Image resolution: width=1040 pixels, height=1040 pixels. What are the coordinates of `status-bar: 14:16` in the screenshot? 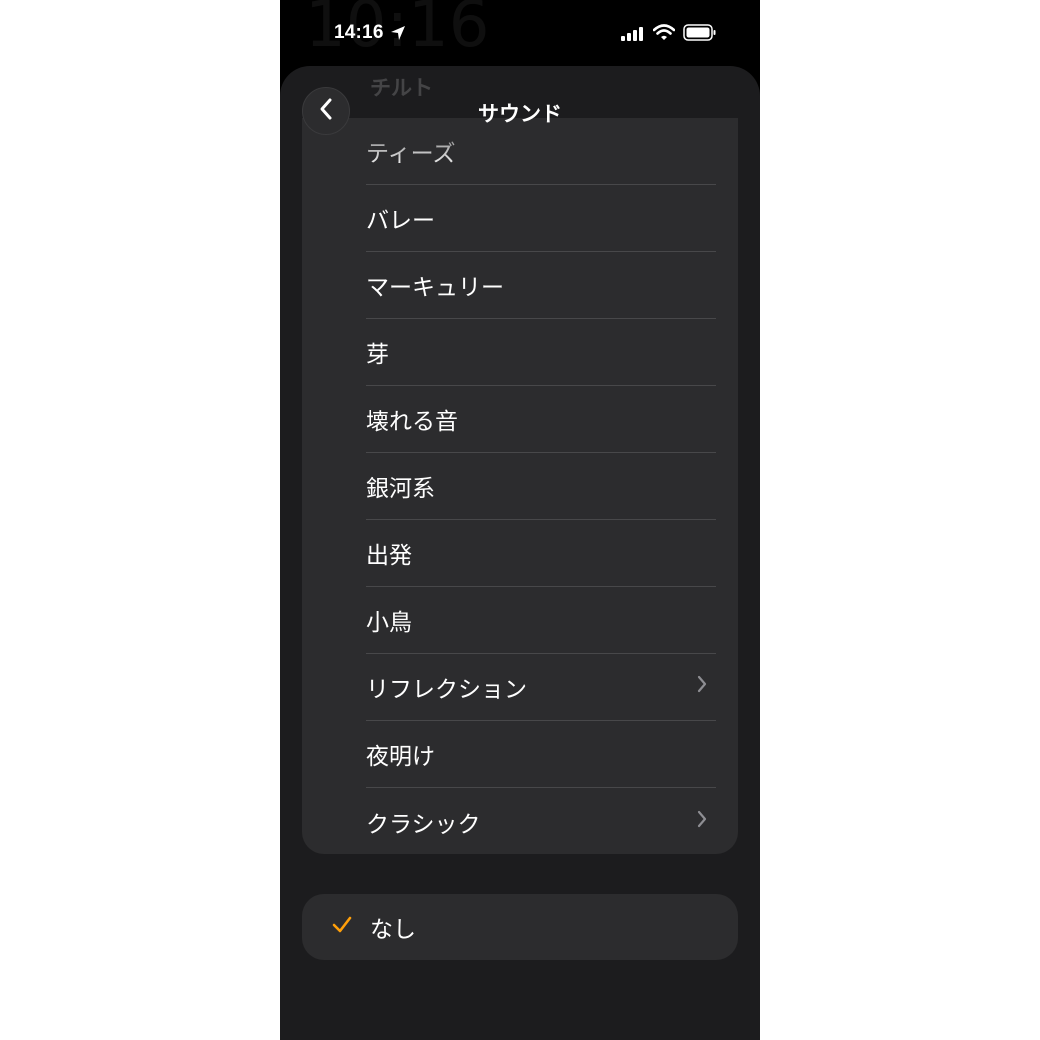 It's located at (520, 33).